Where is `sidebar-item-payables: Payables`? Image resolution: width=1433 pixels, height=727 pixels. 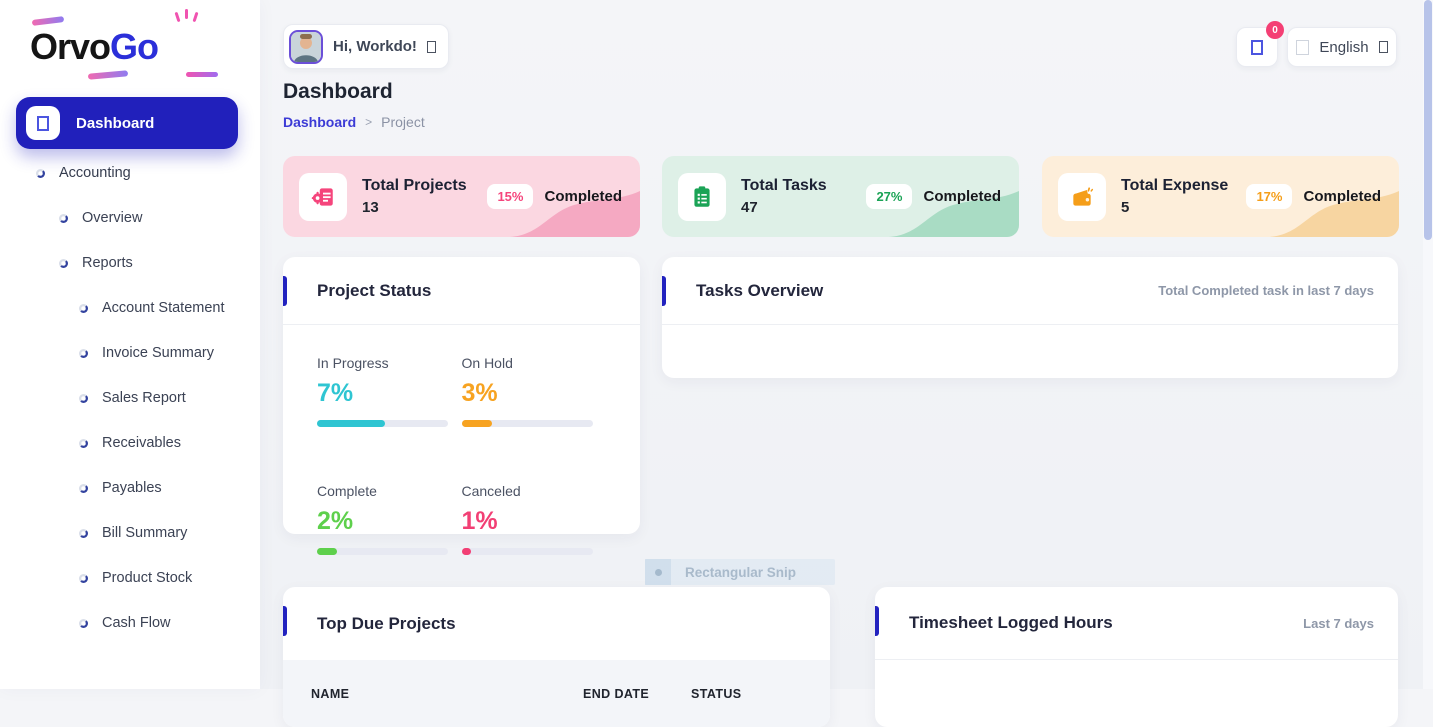 sidebar-item-payables: Payables is located at coordinates (130, 488).